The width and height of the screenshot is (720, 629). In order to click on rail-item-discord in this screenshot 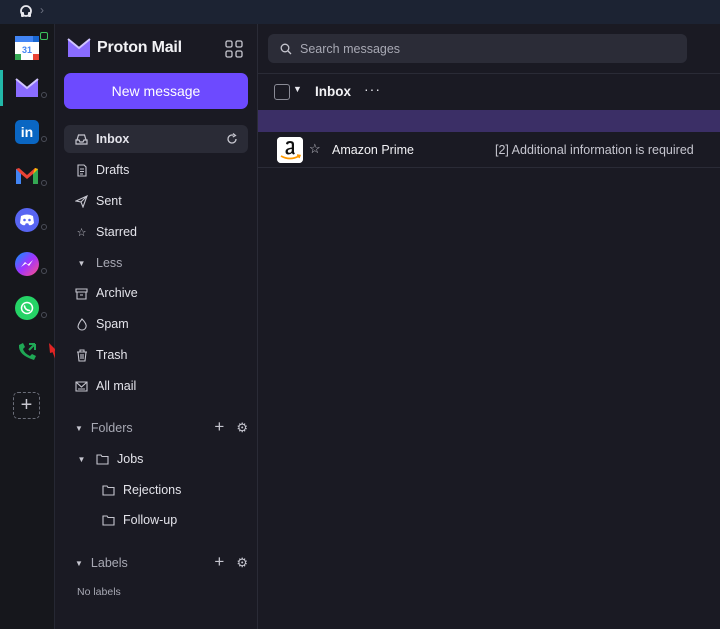, I will do `click(27, 224)`.